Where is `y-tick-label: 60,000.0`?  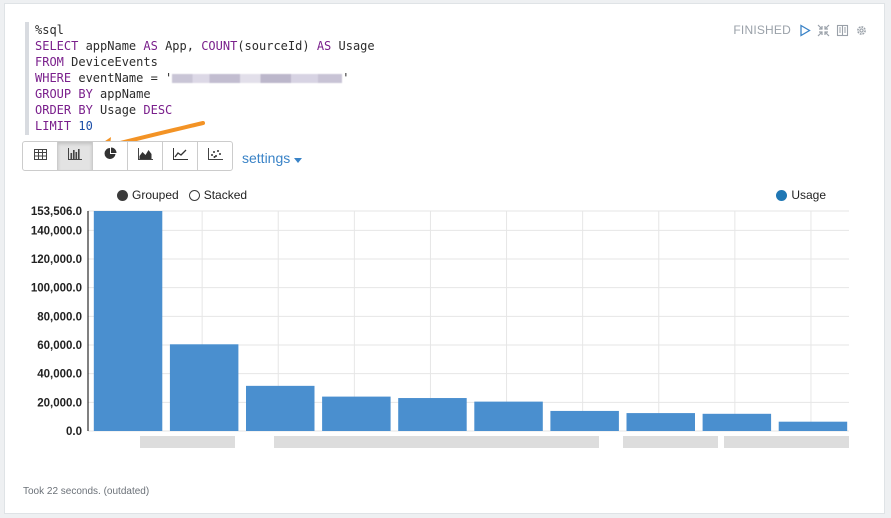
y-tick-label: 60,000.0 is located at coordinates (59, 346).